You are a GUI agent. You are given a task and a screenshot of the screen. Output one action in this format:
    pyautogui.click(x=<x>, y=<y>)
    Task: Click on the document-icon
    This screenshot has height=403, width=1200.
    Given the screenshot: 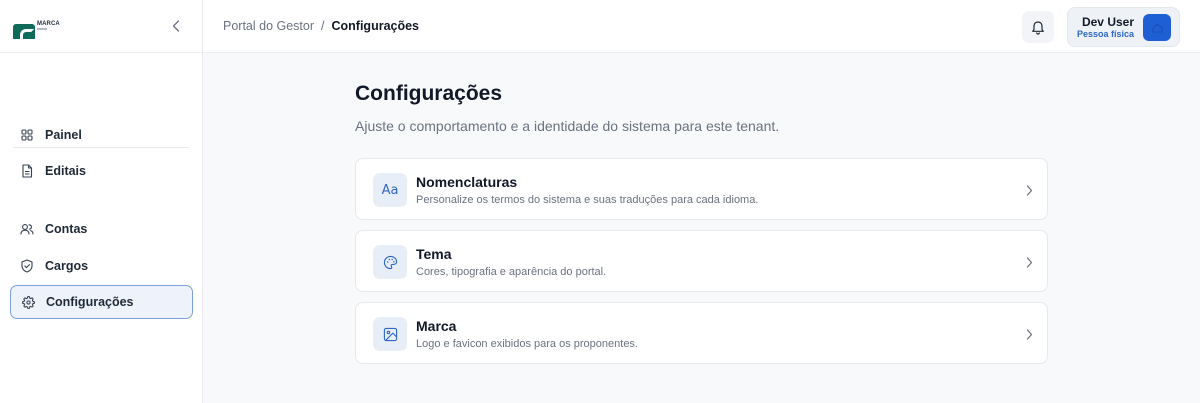 What is the action you would take?
    pyautogui.click(x=27, y=171)
    